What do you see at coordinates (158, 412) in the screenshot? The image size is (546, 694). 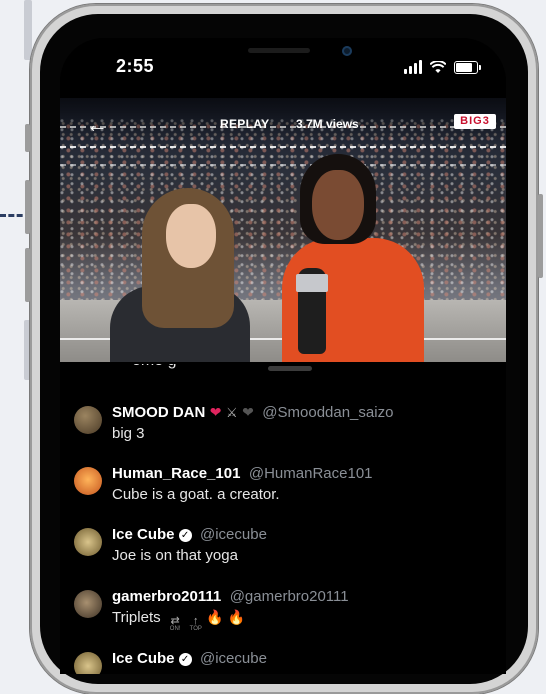 I see `comment-author: SMOOD DAN` at bounding box center [158, 412].